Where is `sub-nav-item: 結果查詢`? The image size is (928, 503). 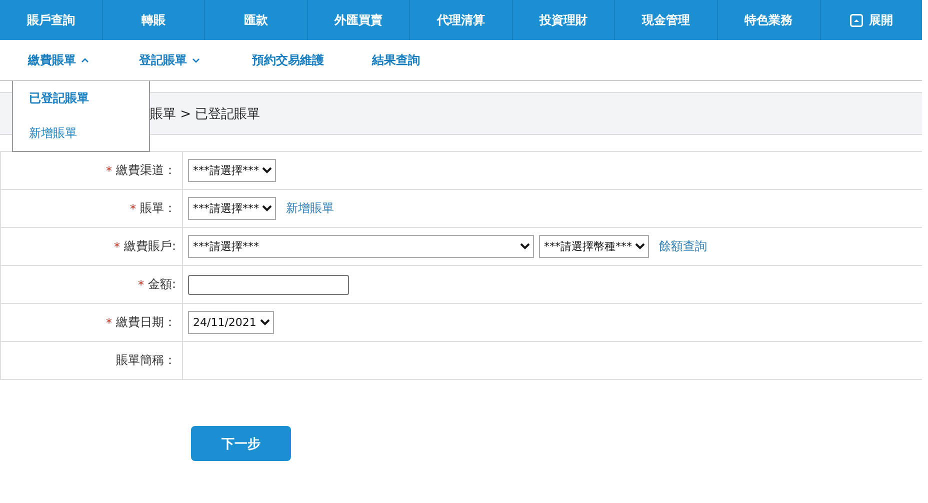 sub-nav-item: 結果查詢 is located at coordinates (396, 60).